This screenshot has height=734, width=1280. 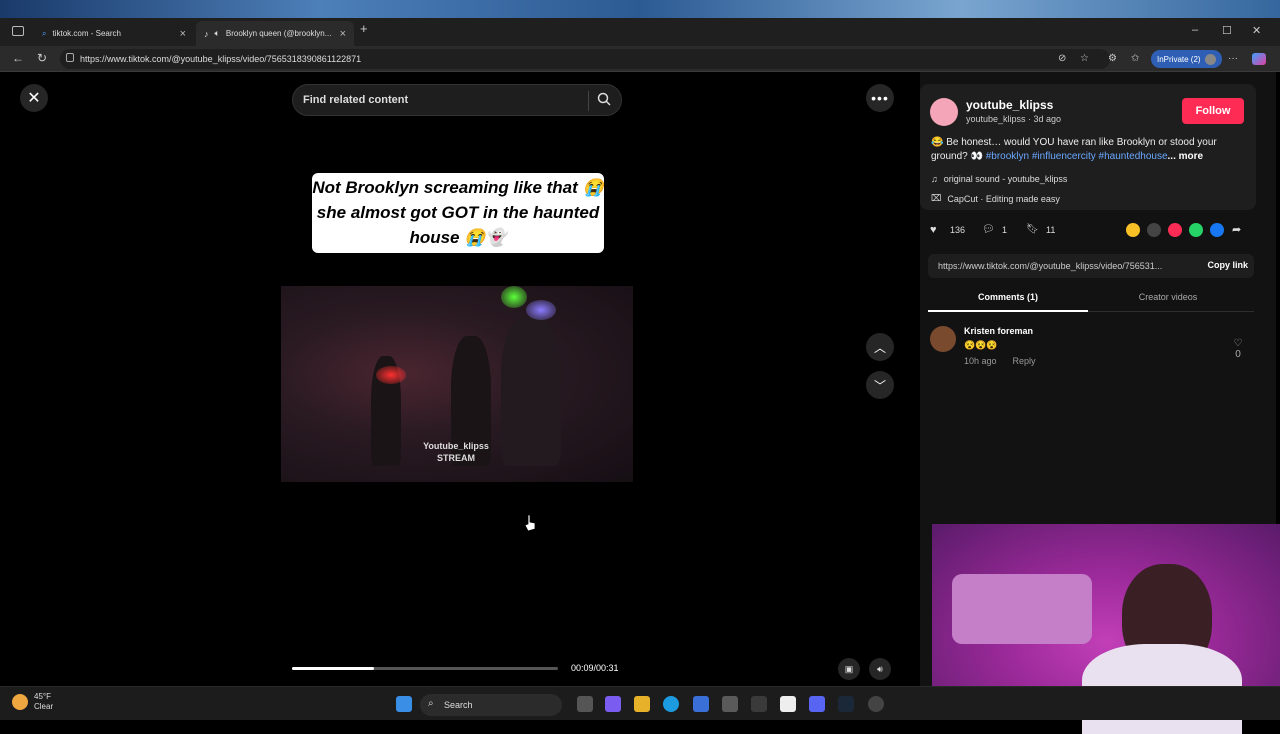 I want to click on more-menu-icon: ···, so click(x=1233, y=58).